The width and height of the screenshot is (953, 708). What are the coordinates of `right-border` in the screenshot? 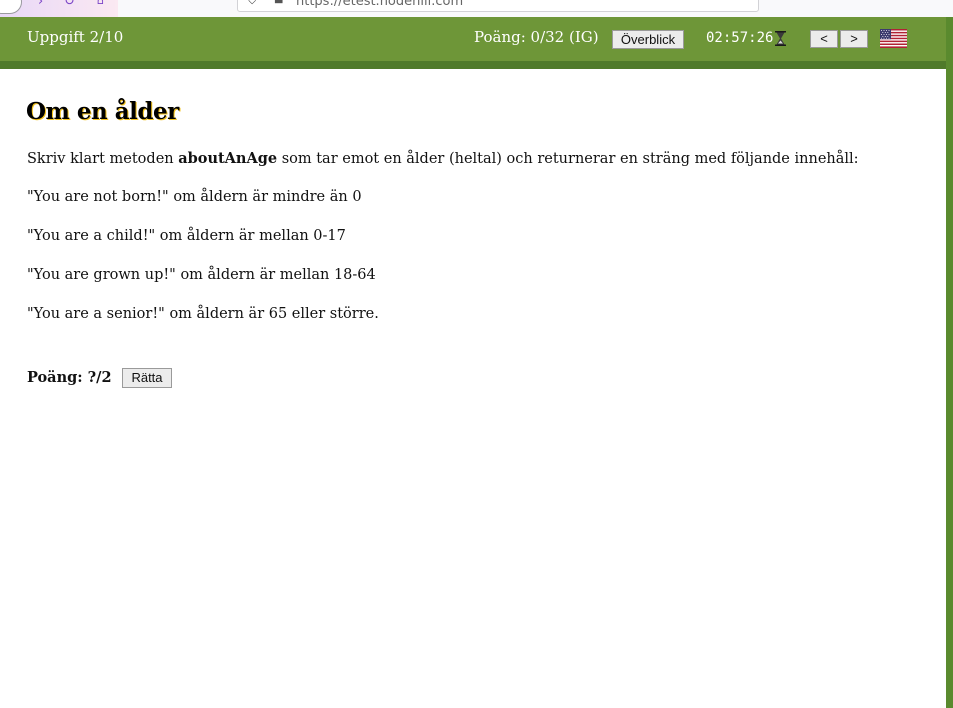 It's located at (949, 362).